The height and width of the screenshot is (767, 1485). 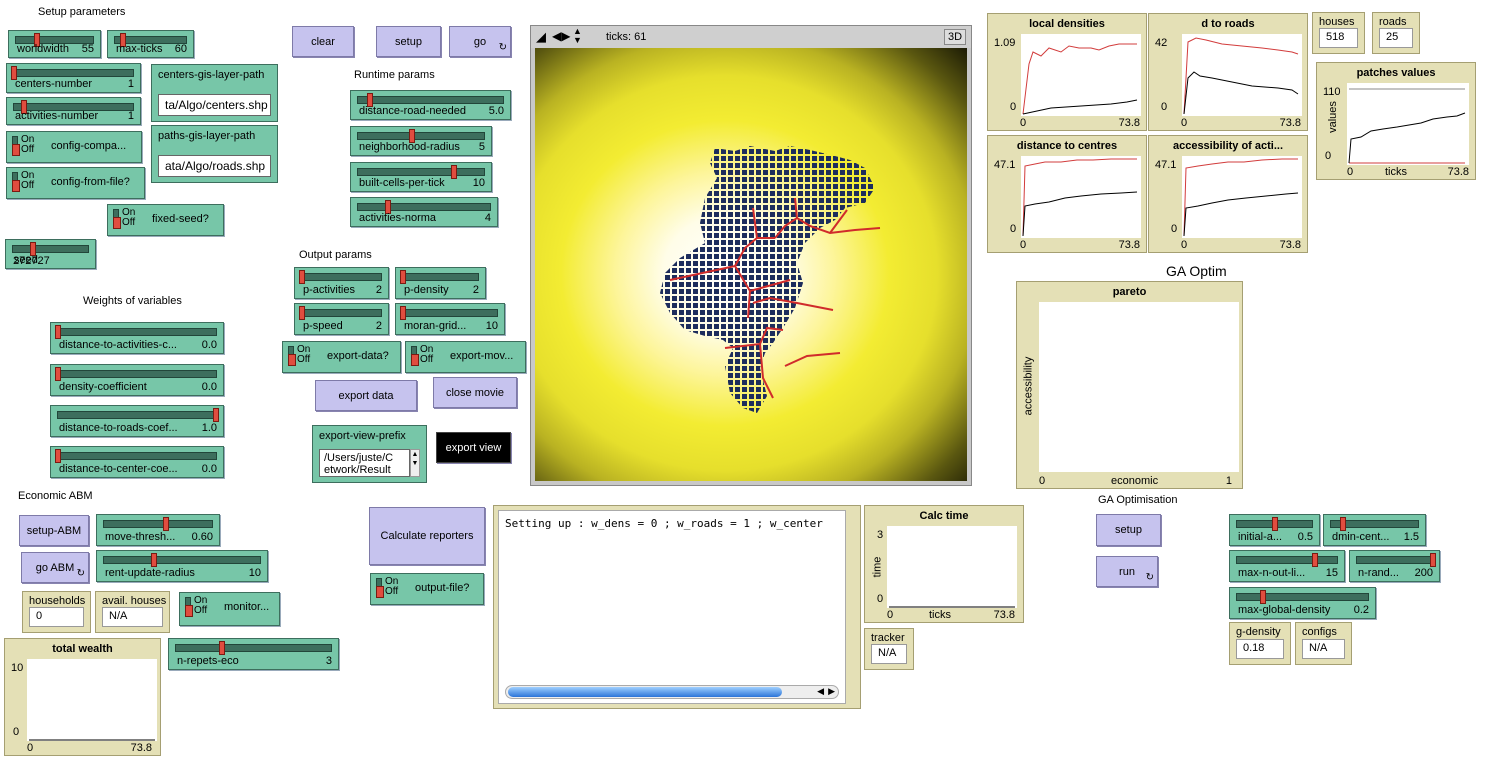 What do you see at coordinates (1067, 24) in the screenshot?
I see `plot-title: local densities` at bounding box center [1067, 24].